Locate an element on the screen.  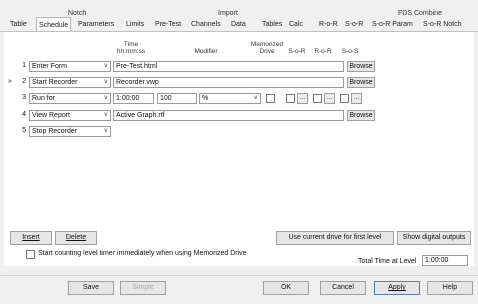
tab-group-fds-combine: FDS Combine is located at coordinates (420, 13).